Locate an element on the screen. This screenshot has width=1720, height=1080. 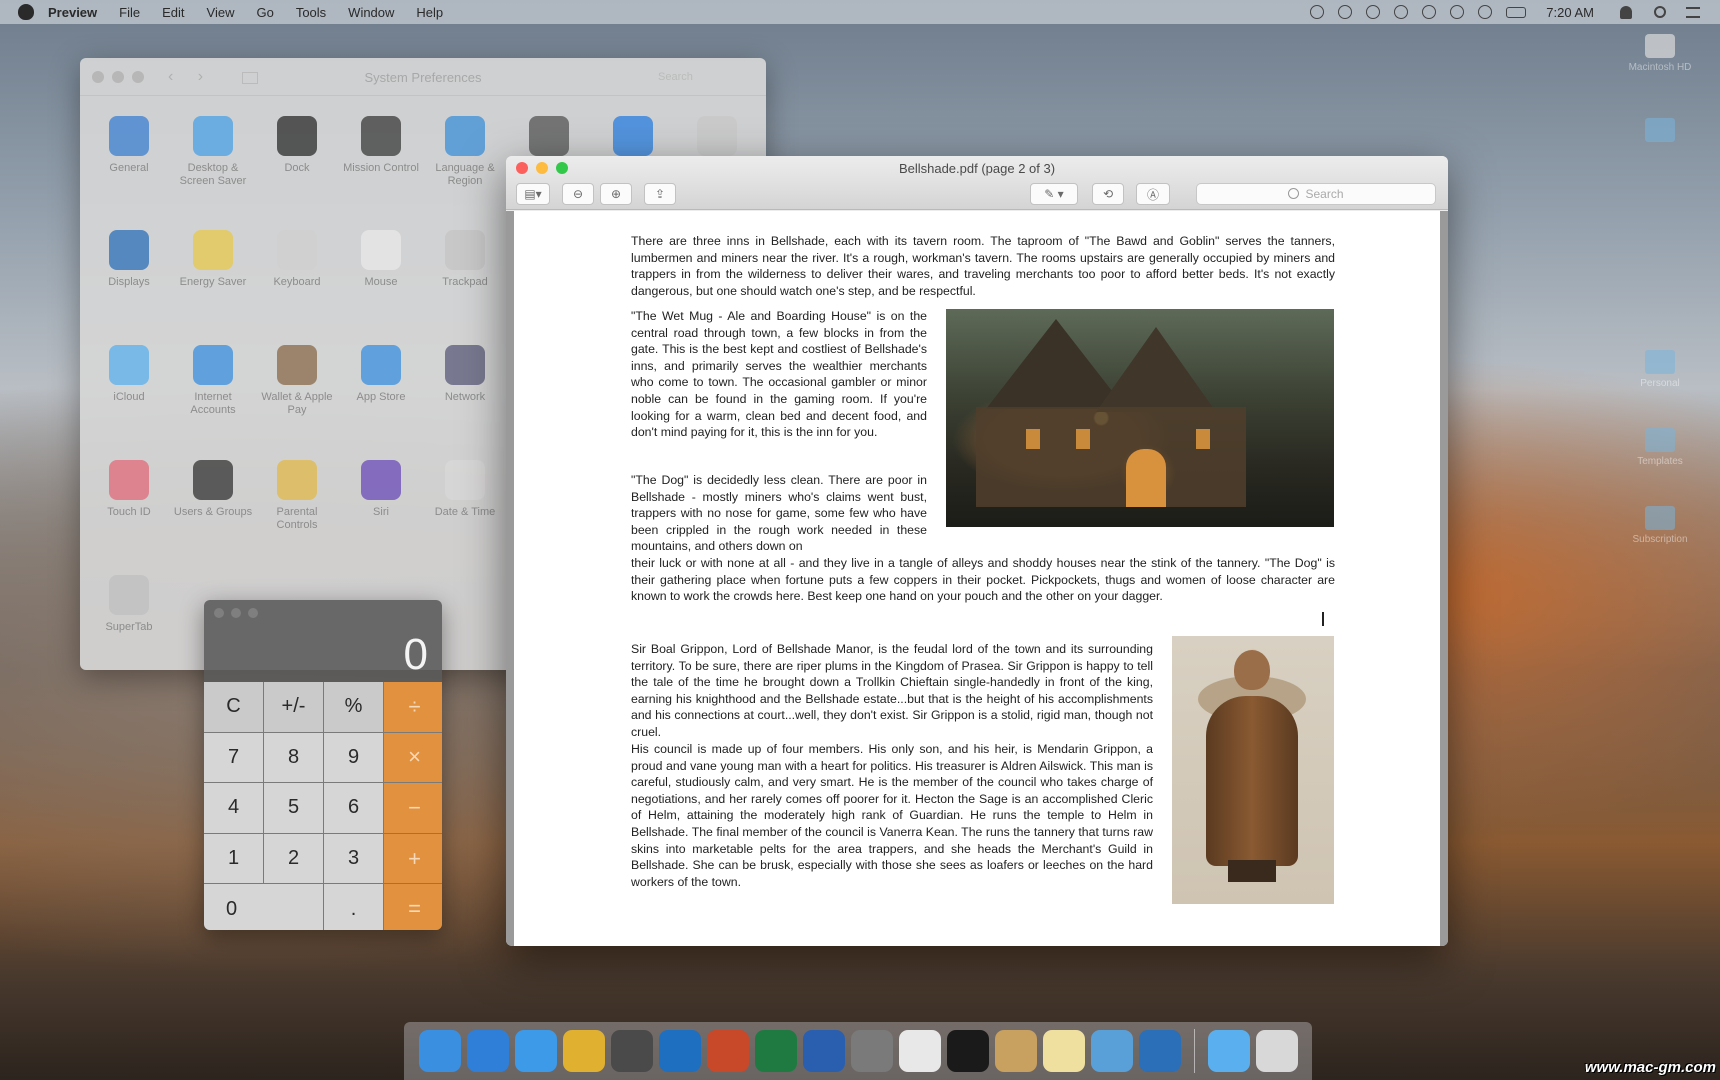
calc-key-16: 0 is located at coordinates (263, 907).